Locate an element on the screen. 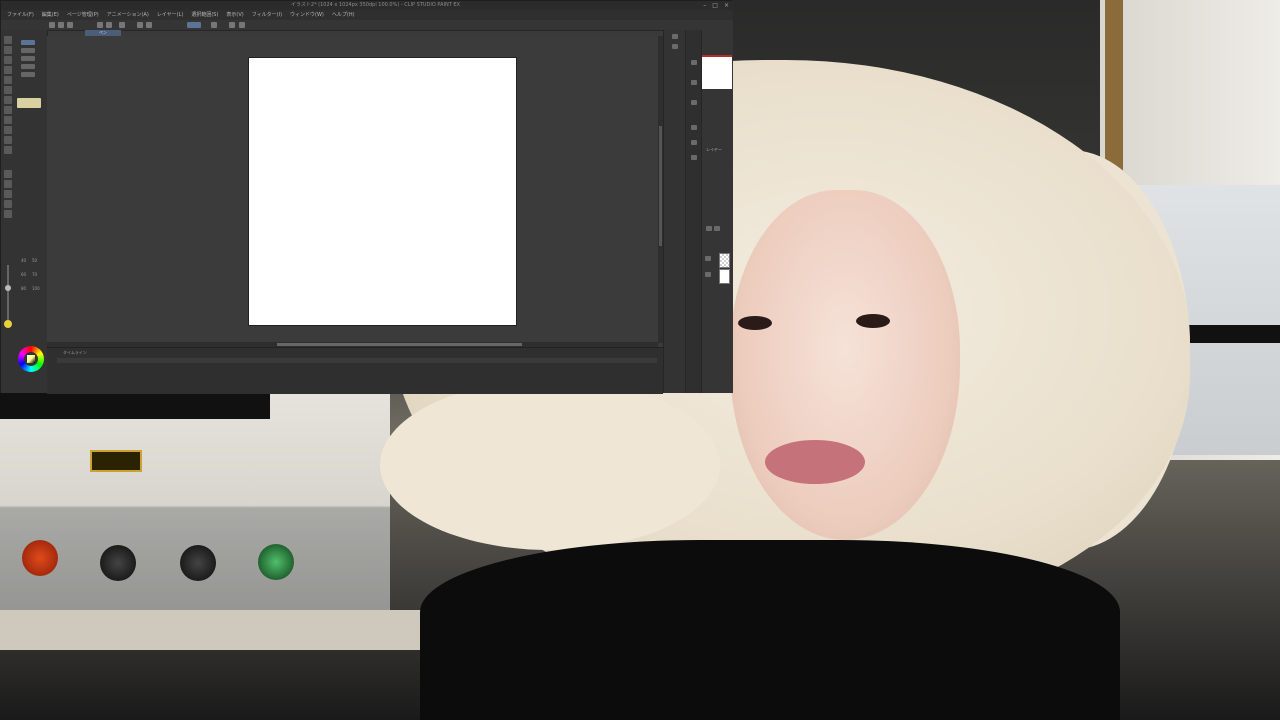  machine-display is located at coordinates (135, 406).